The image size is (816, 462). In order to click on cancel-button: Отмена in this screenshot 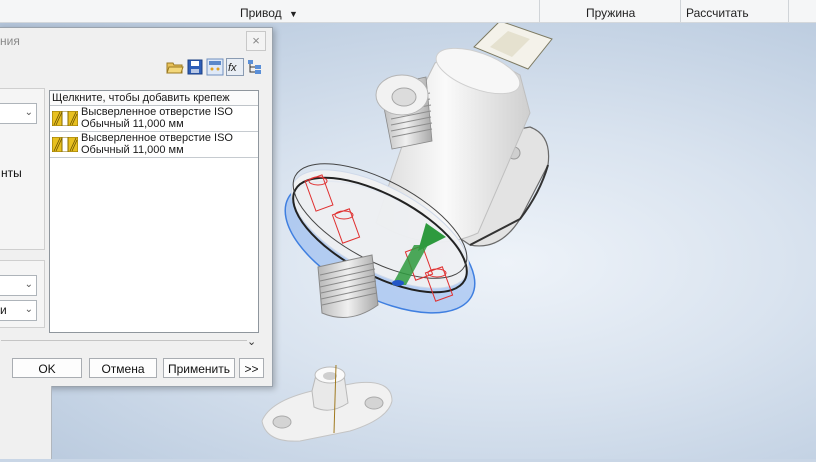, I will do `click(123, 368)`.